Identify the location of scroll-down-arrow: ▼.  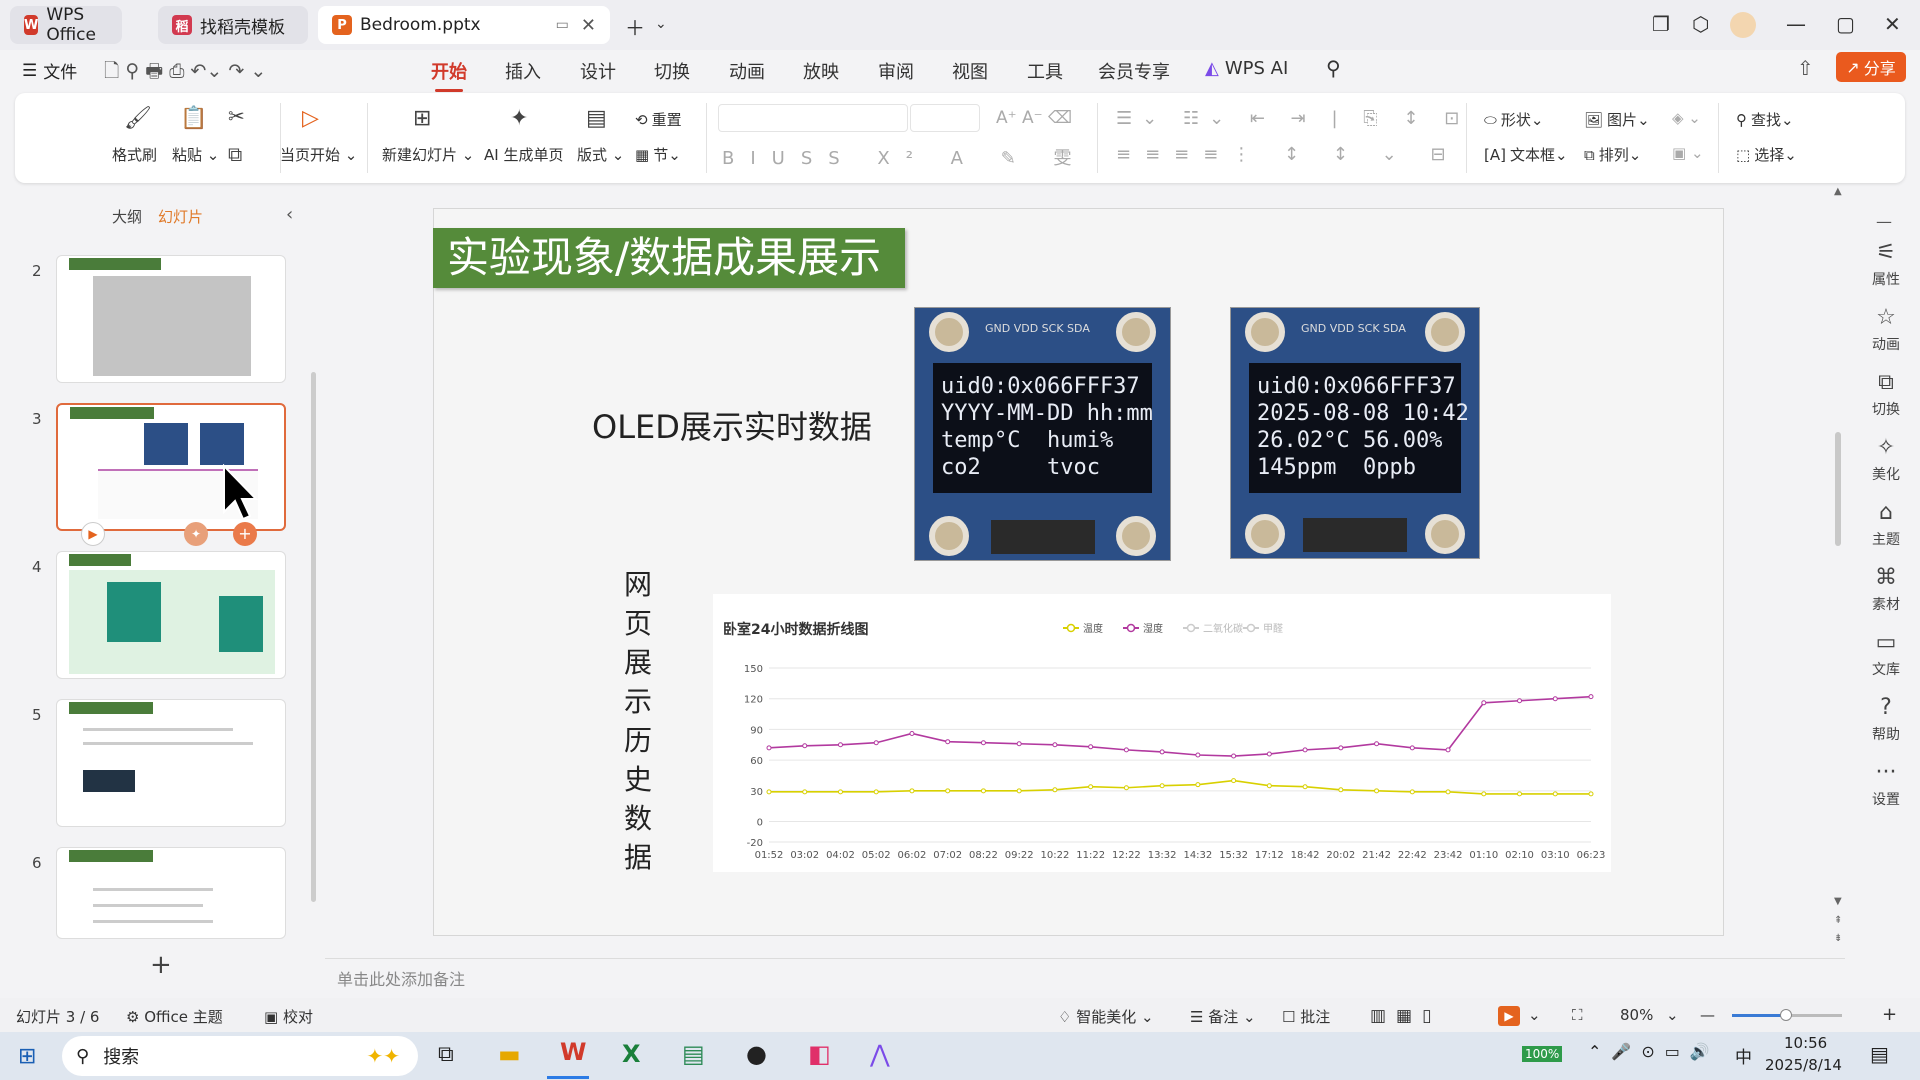
(1838, 901).